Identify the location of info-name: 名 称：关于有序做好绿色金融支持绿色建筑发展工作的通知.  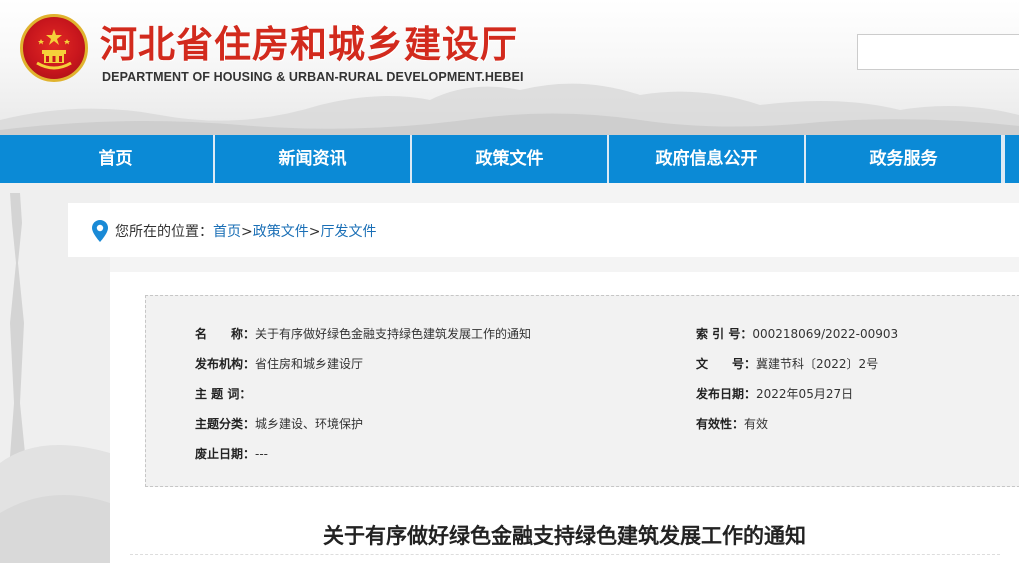
(363, 333).